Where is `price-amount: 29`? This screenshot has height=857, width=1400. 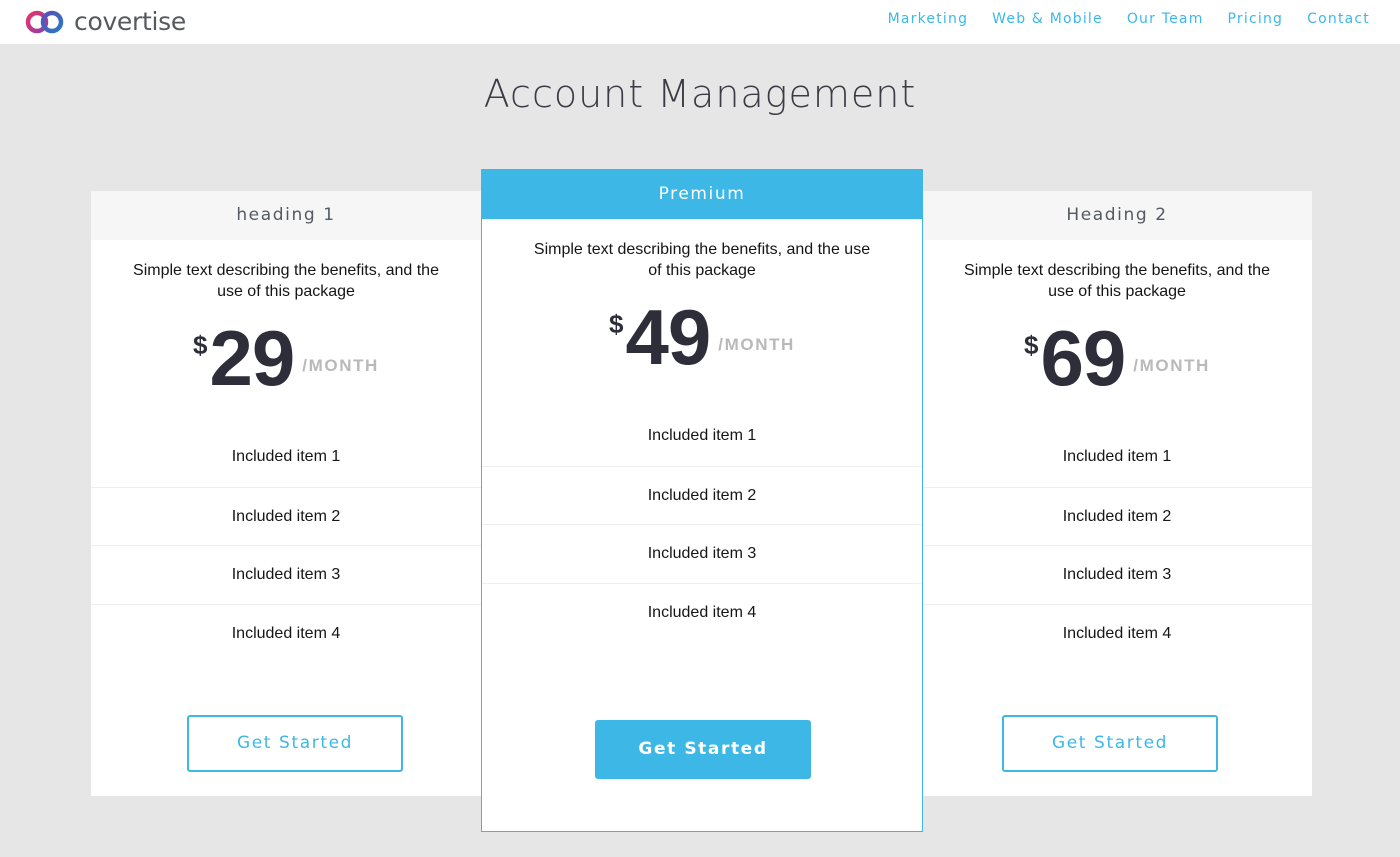 price-amount: 29 is located at coordinates (252, 358).